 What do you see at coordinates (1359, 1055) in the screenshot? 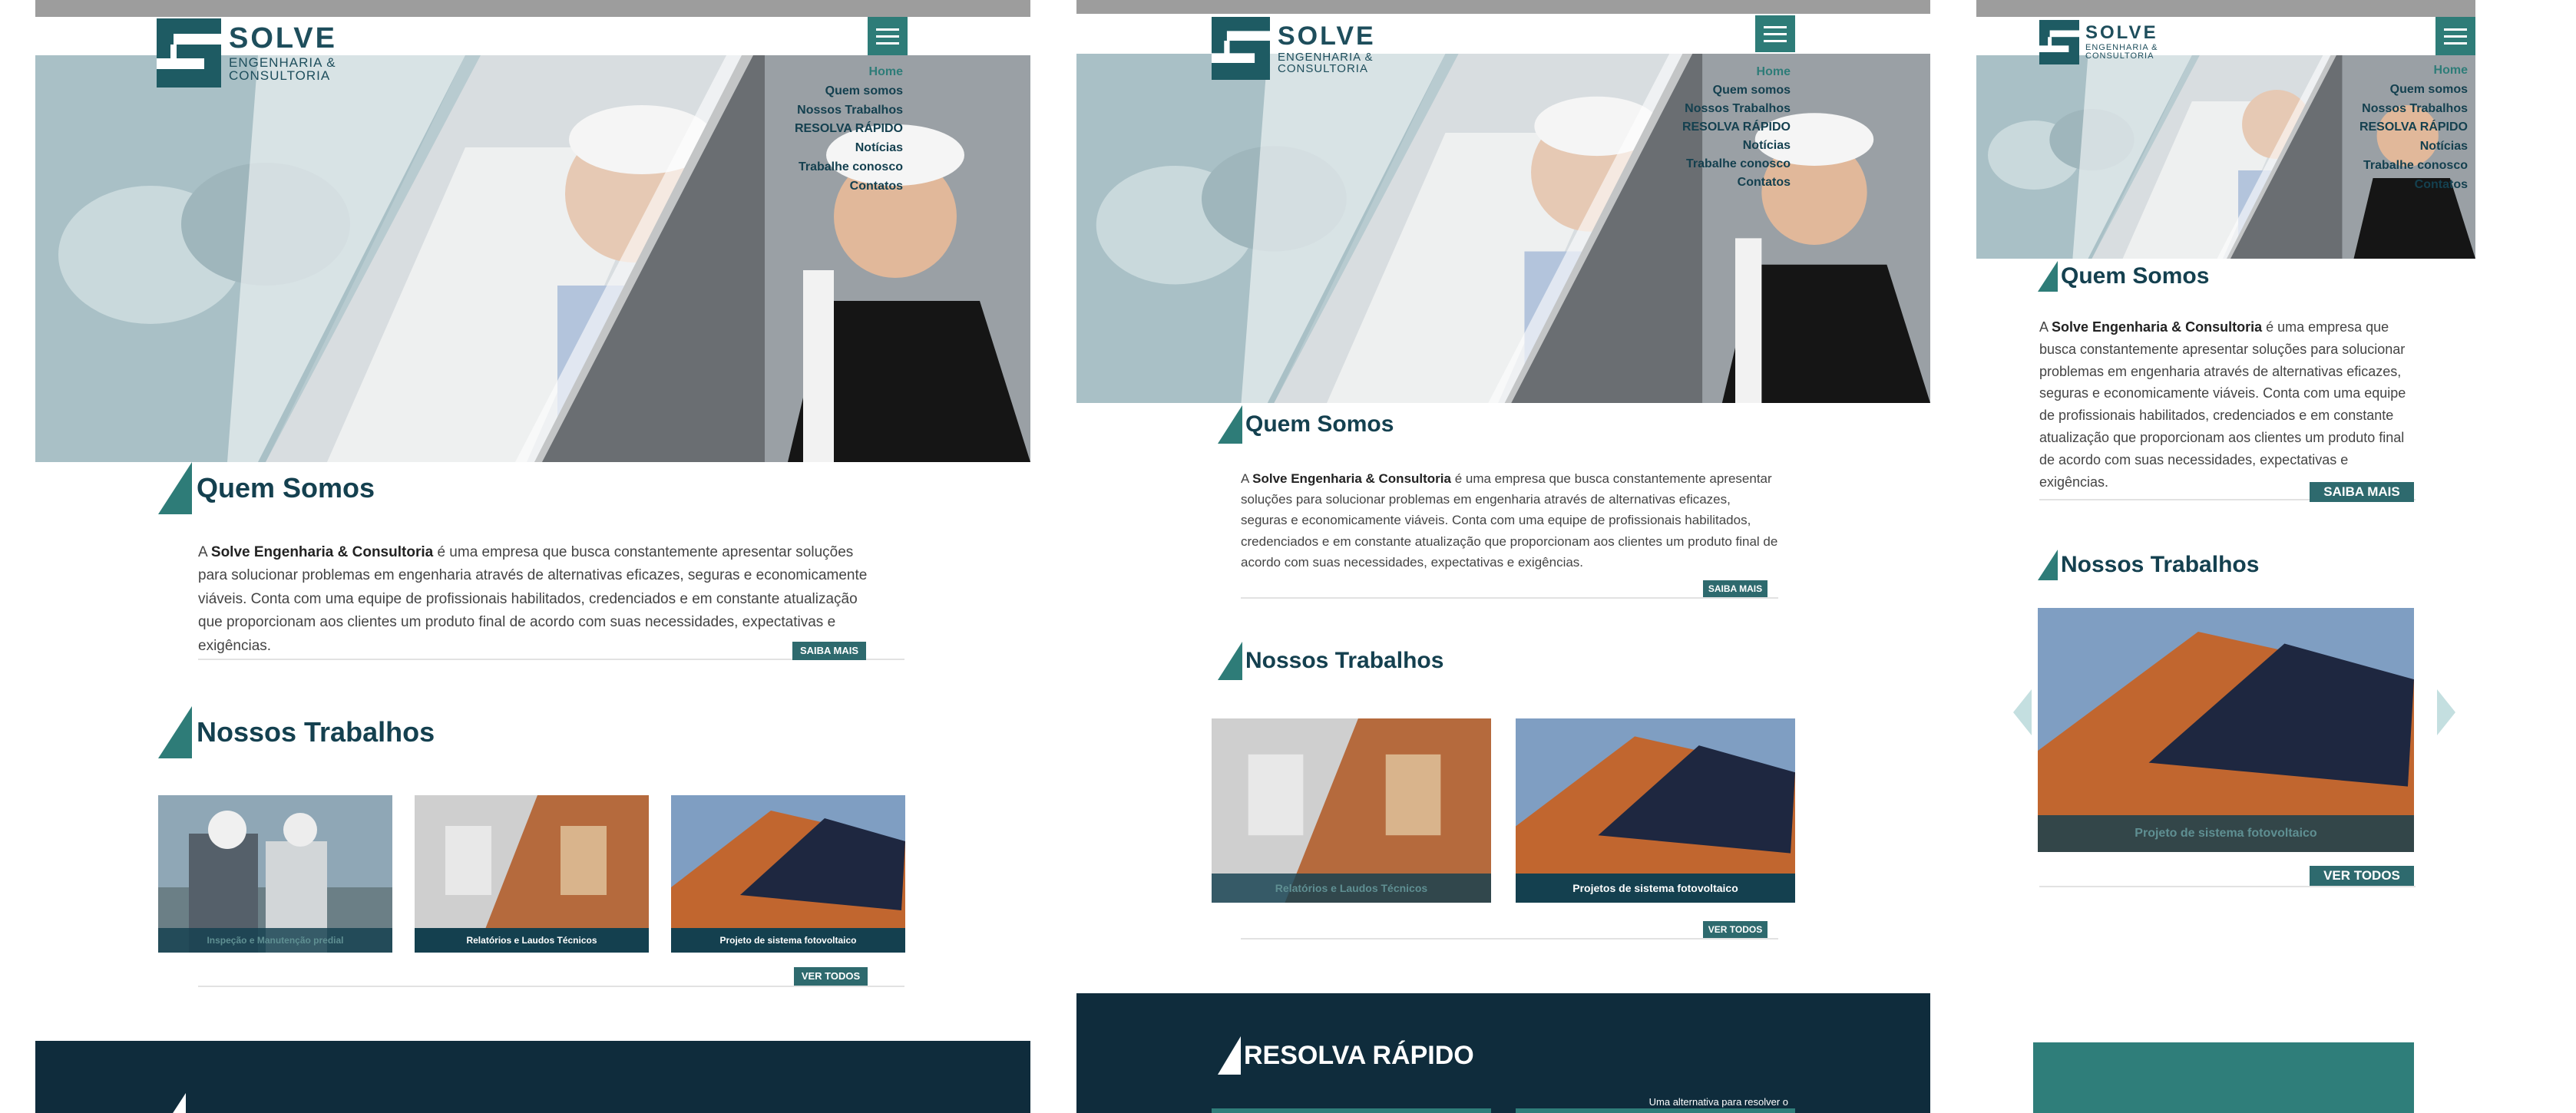
I see `quick-title-text: RESOLVA RÁPIDO` at bounding box center [1359, 1055].